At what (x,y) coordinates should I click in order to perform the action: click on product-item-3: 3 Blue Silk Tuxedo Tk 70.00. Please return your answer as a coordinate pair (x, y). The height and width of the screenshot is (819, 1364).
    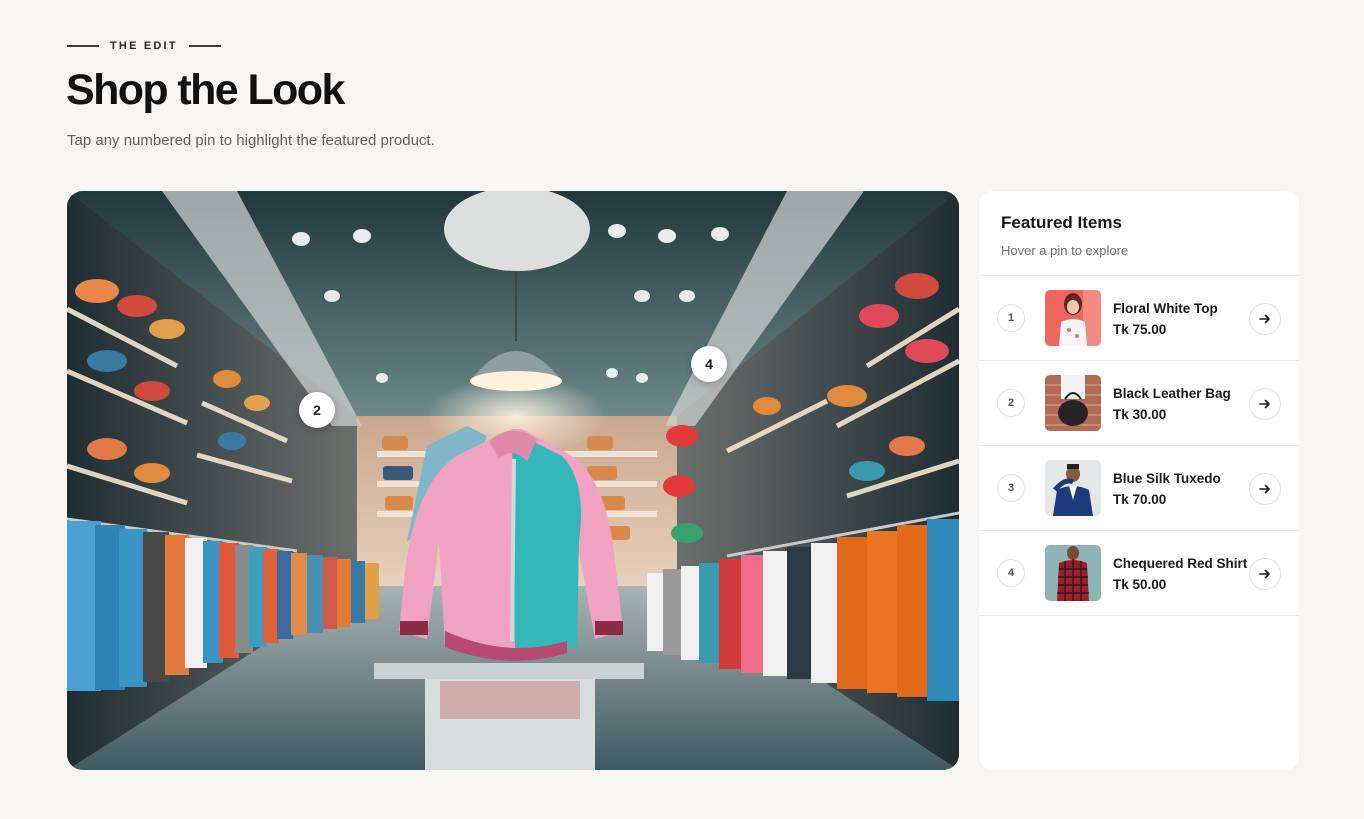
    Looking at the image, I should click on (1139, 488).